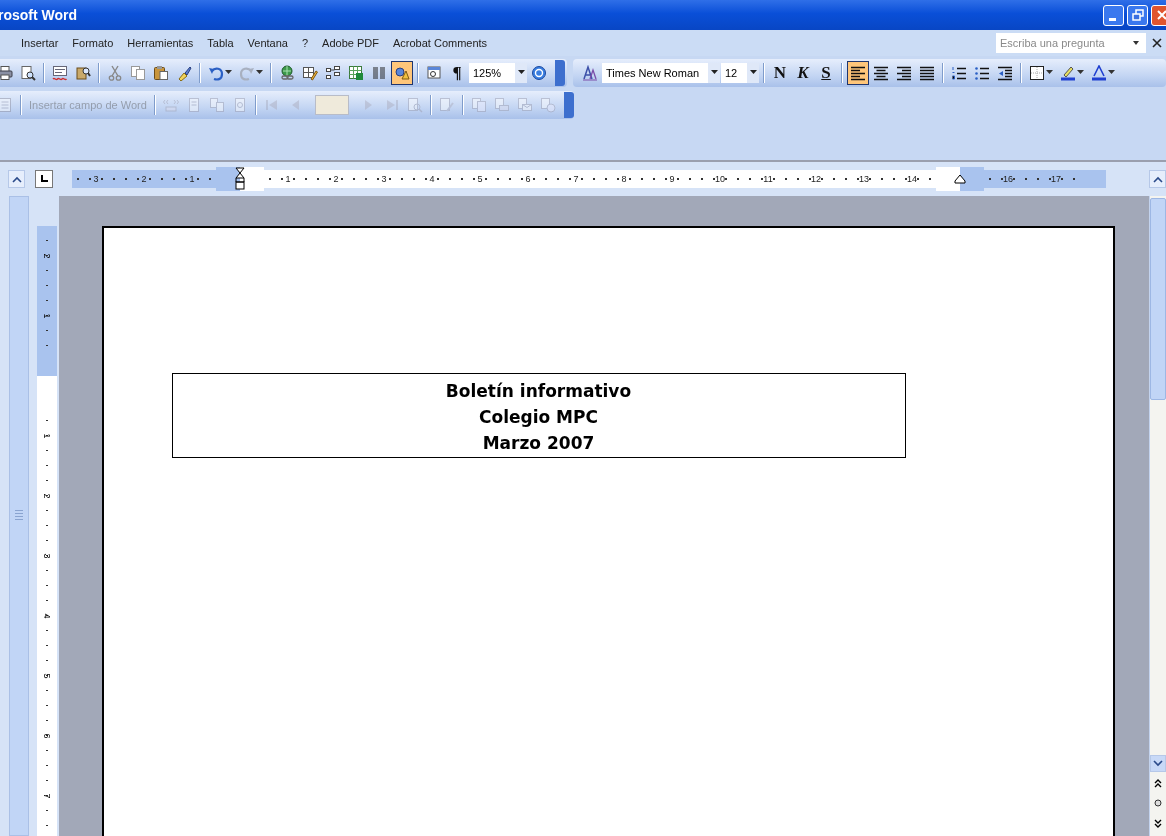 The image size is (1166, 836). Describe the element at coordinates (960, 179) in the screenshot. I see `right-indent-marker-icon` at that location.